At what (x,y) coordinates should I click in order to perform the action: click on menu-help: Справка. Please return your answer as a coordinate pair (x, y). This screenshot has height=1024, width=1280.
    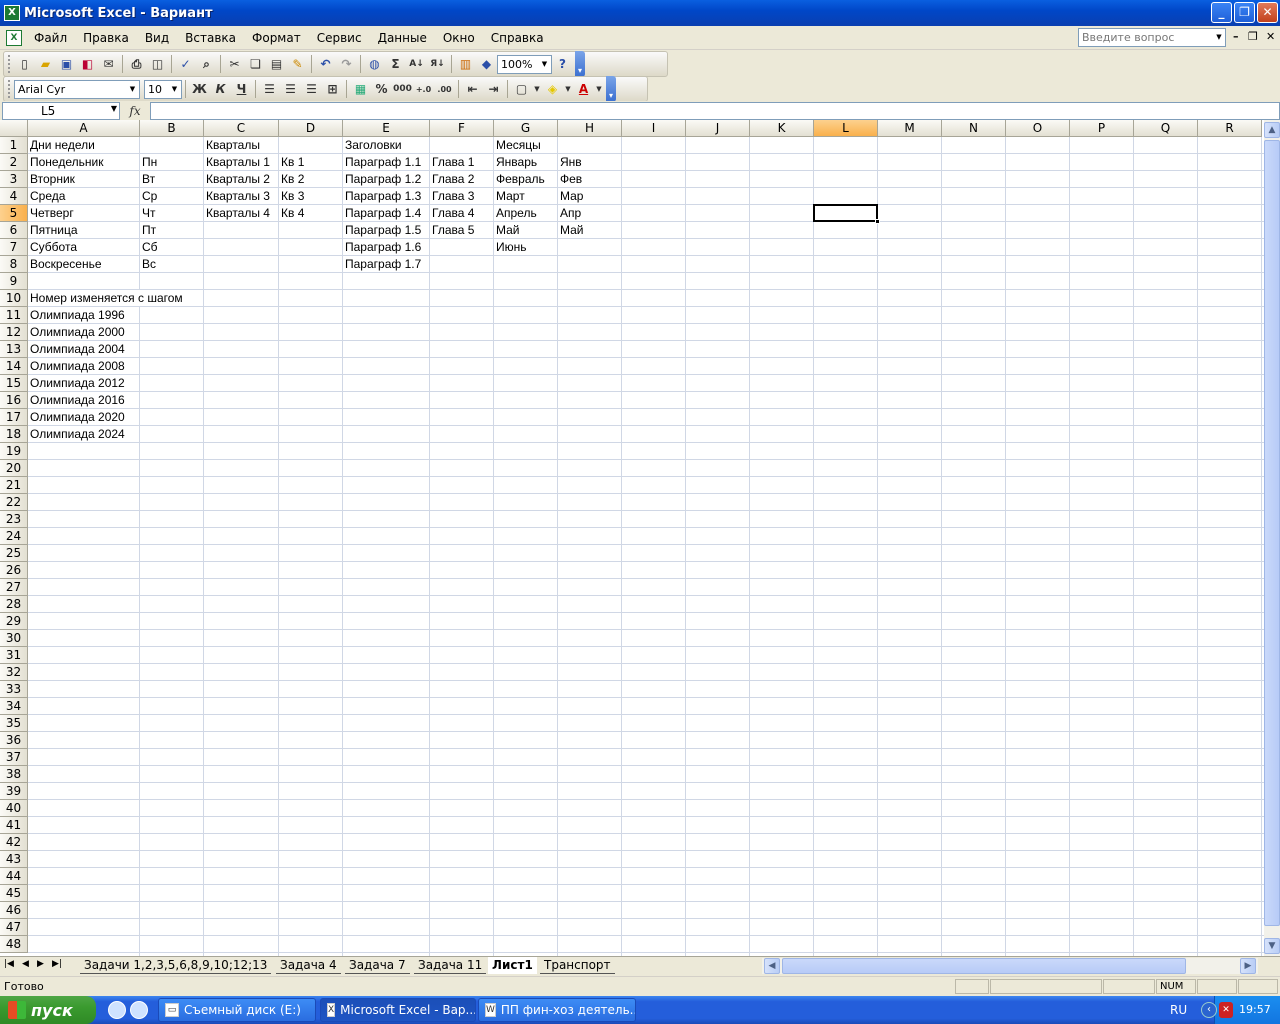
    Looking at the image, I should click on (517, 38).